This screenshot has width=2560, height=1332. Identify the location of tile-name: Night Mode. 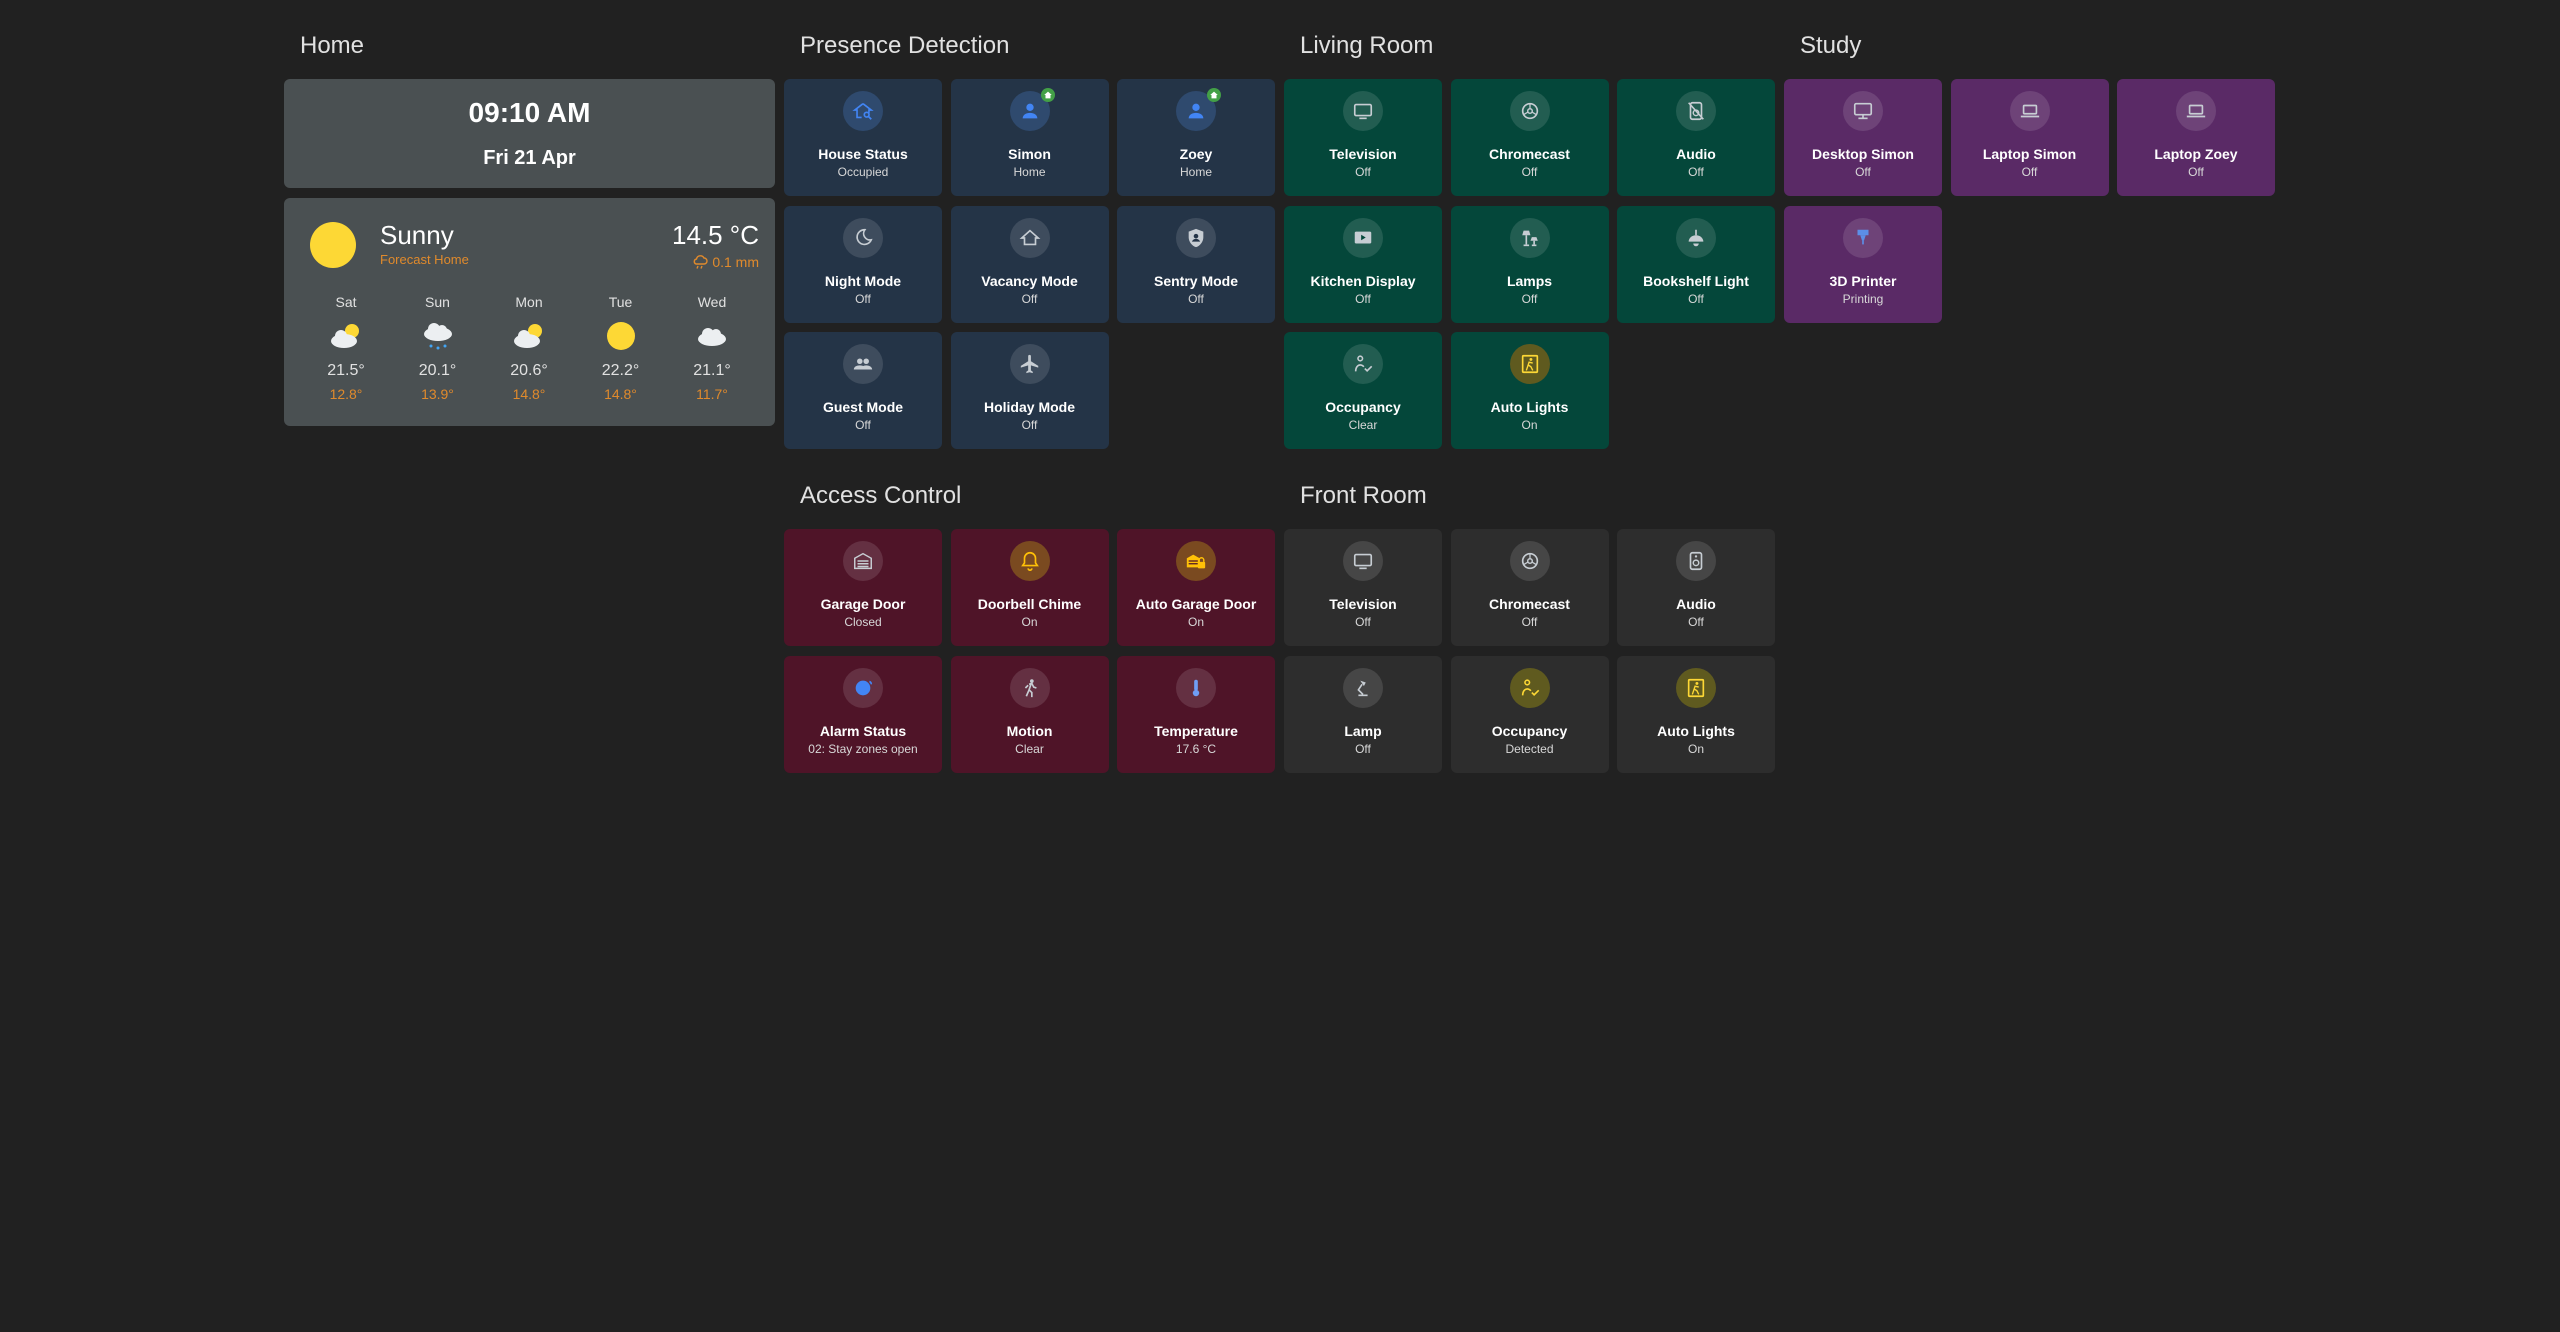
(863, 280).